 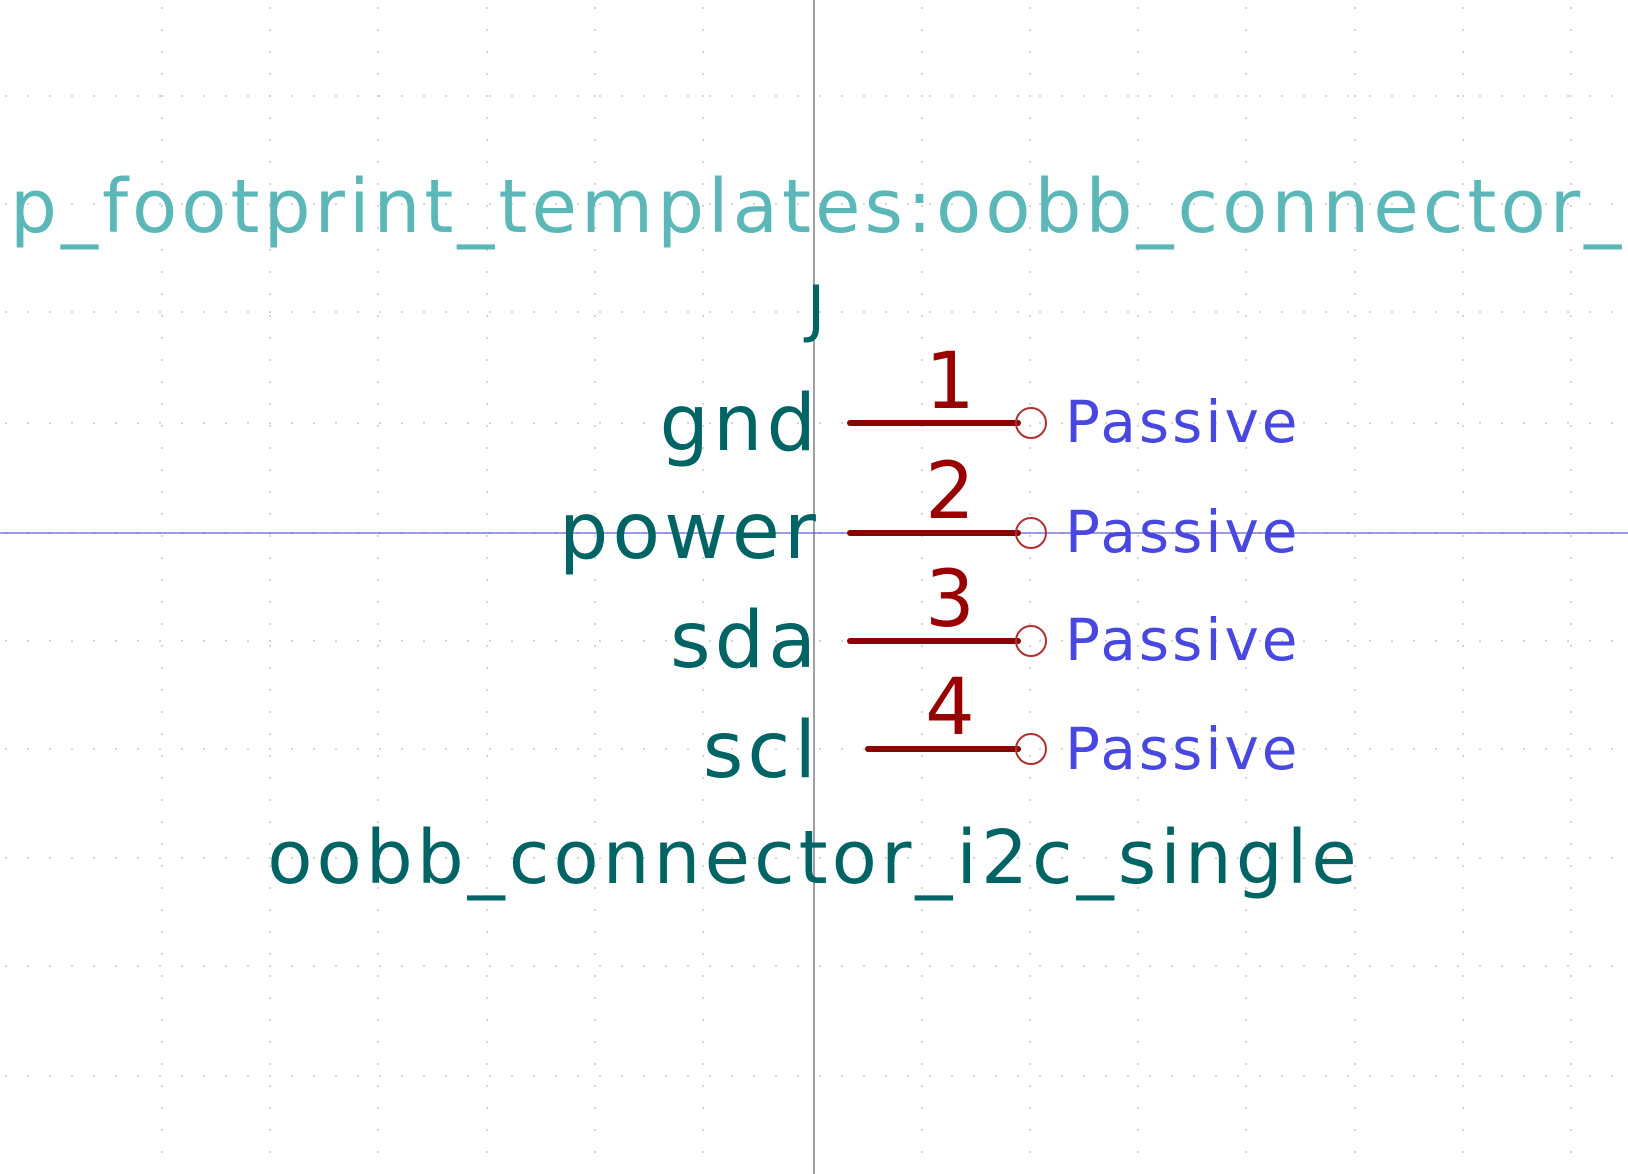 I want to click on pin-number: 4, so click(x=950, y=708).